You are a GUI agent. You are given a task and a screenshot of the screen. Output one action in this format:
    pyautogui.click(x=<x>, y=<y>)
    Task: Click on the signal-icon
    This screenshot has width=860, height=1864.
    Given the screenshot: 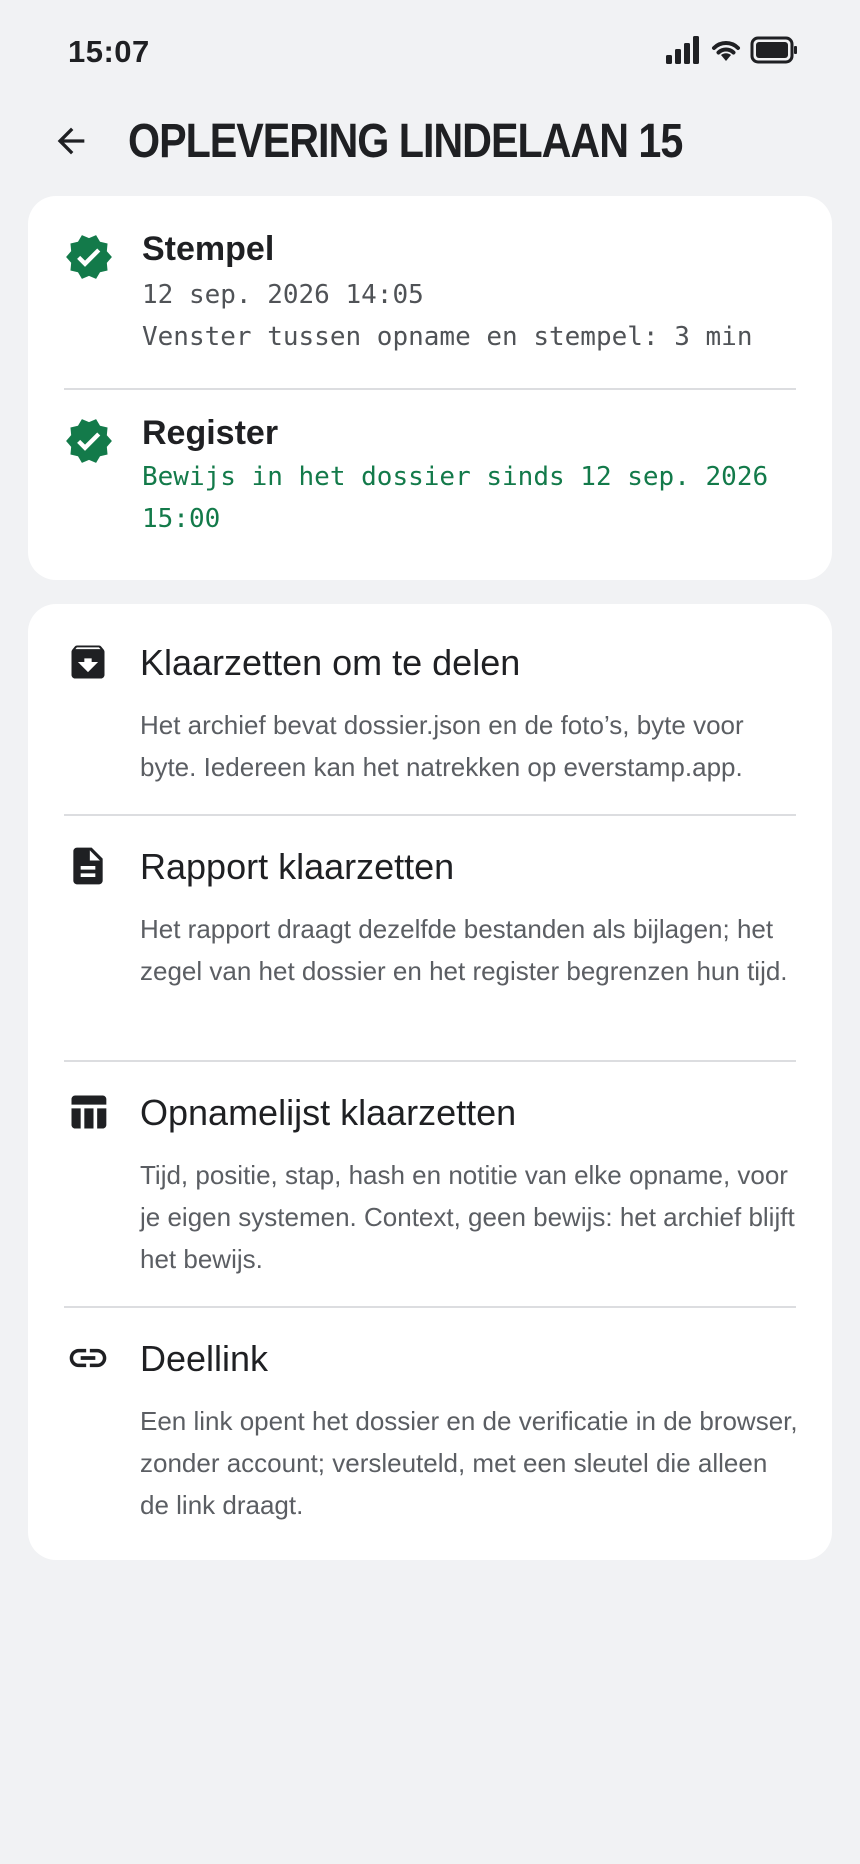 What is the action you would take?
    pyautogui.click(x=682, y=50)
    